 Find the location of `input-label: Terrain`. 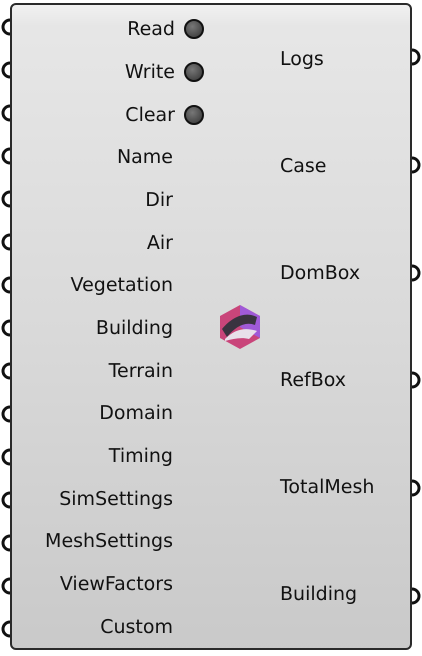

input-label: Terrain is located at coordinates (140, 371).